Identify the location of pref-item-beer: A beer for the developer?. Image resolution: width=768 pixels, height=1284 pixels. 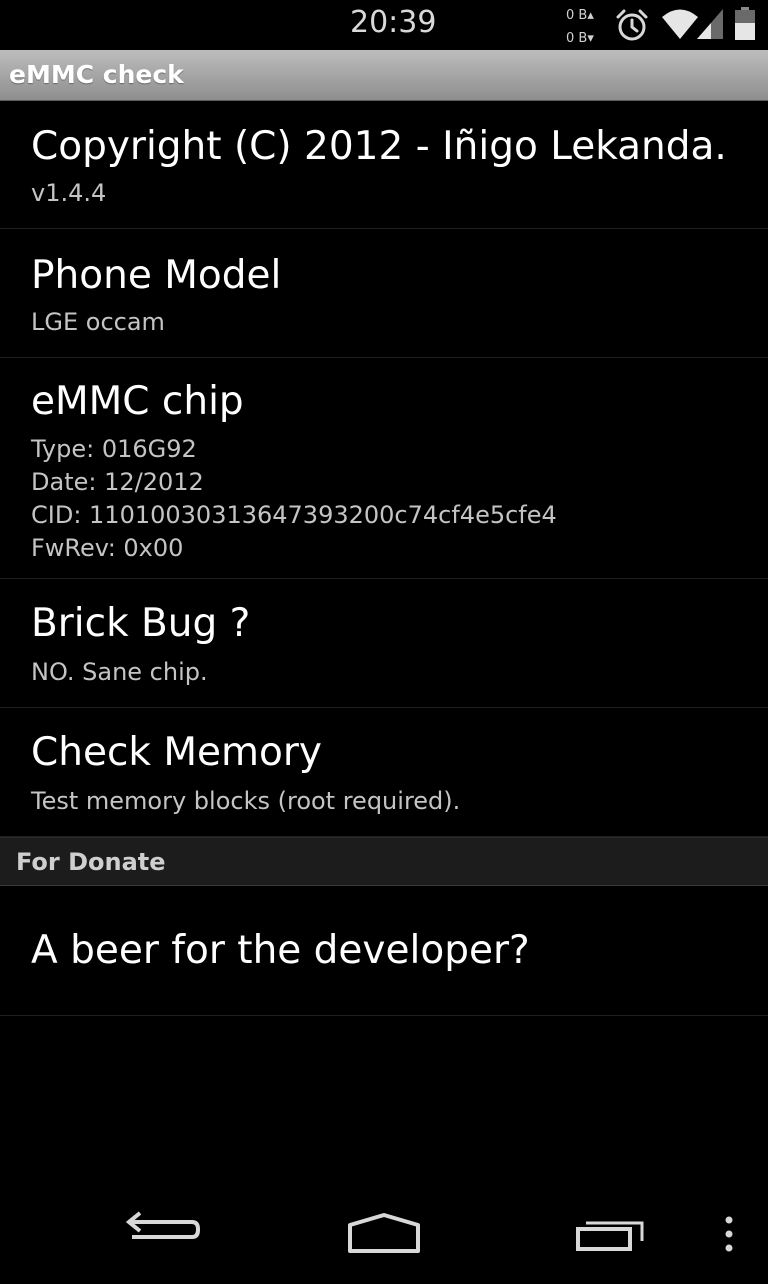
(384, 951).